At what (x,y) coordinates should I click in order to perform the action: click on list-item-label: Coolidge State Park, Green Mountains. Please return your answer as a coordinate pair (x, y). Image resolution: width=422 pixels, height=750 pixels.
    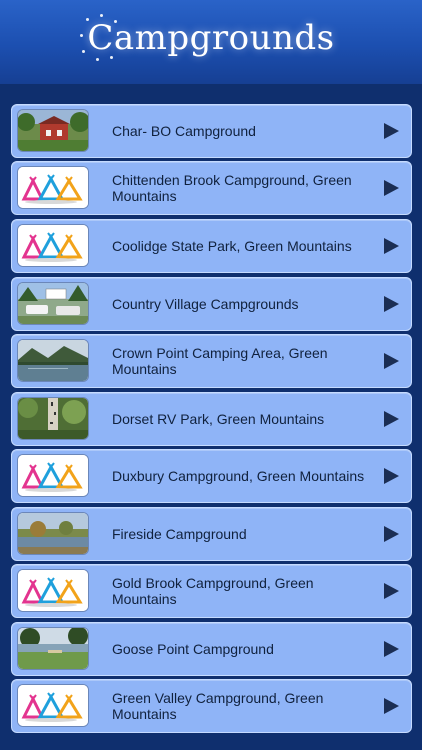
    Looking at the image, I should click on (232, 246).